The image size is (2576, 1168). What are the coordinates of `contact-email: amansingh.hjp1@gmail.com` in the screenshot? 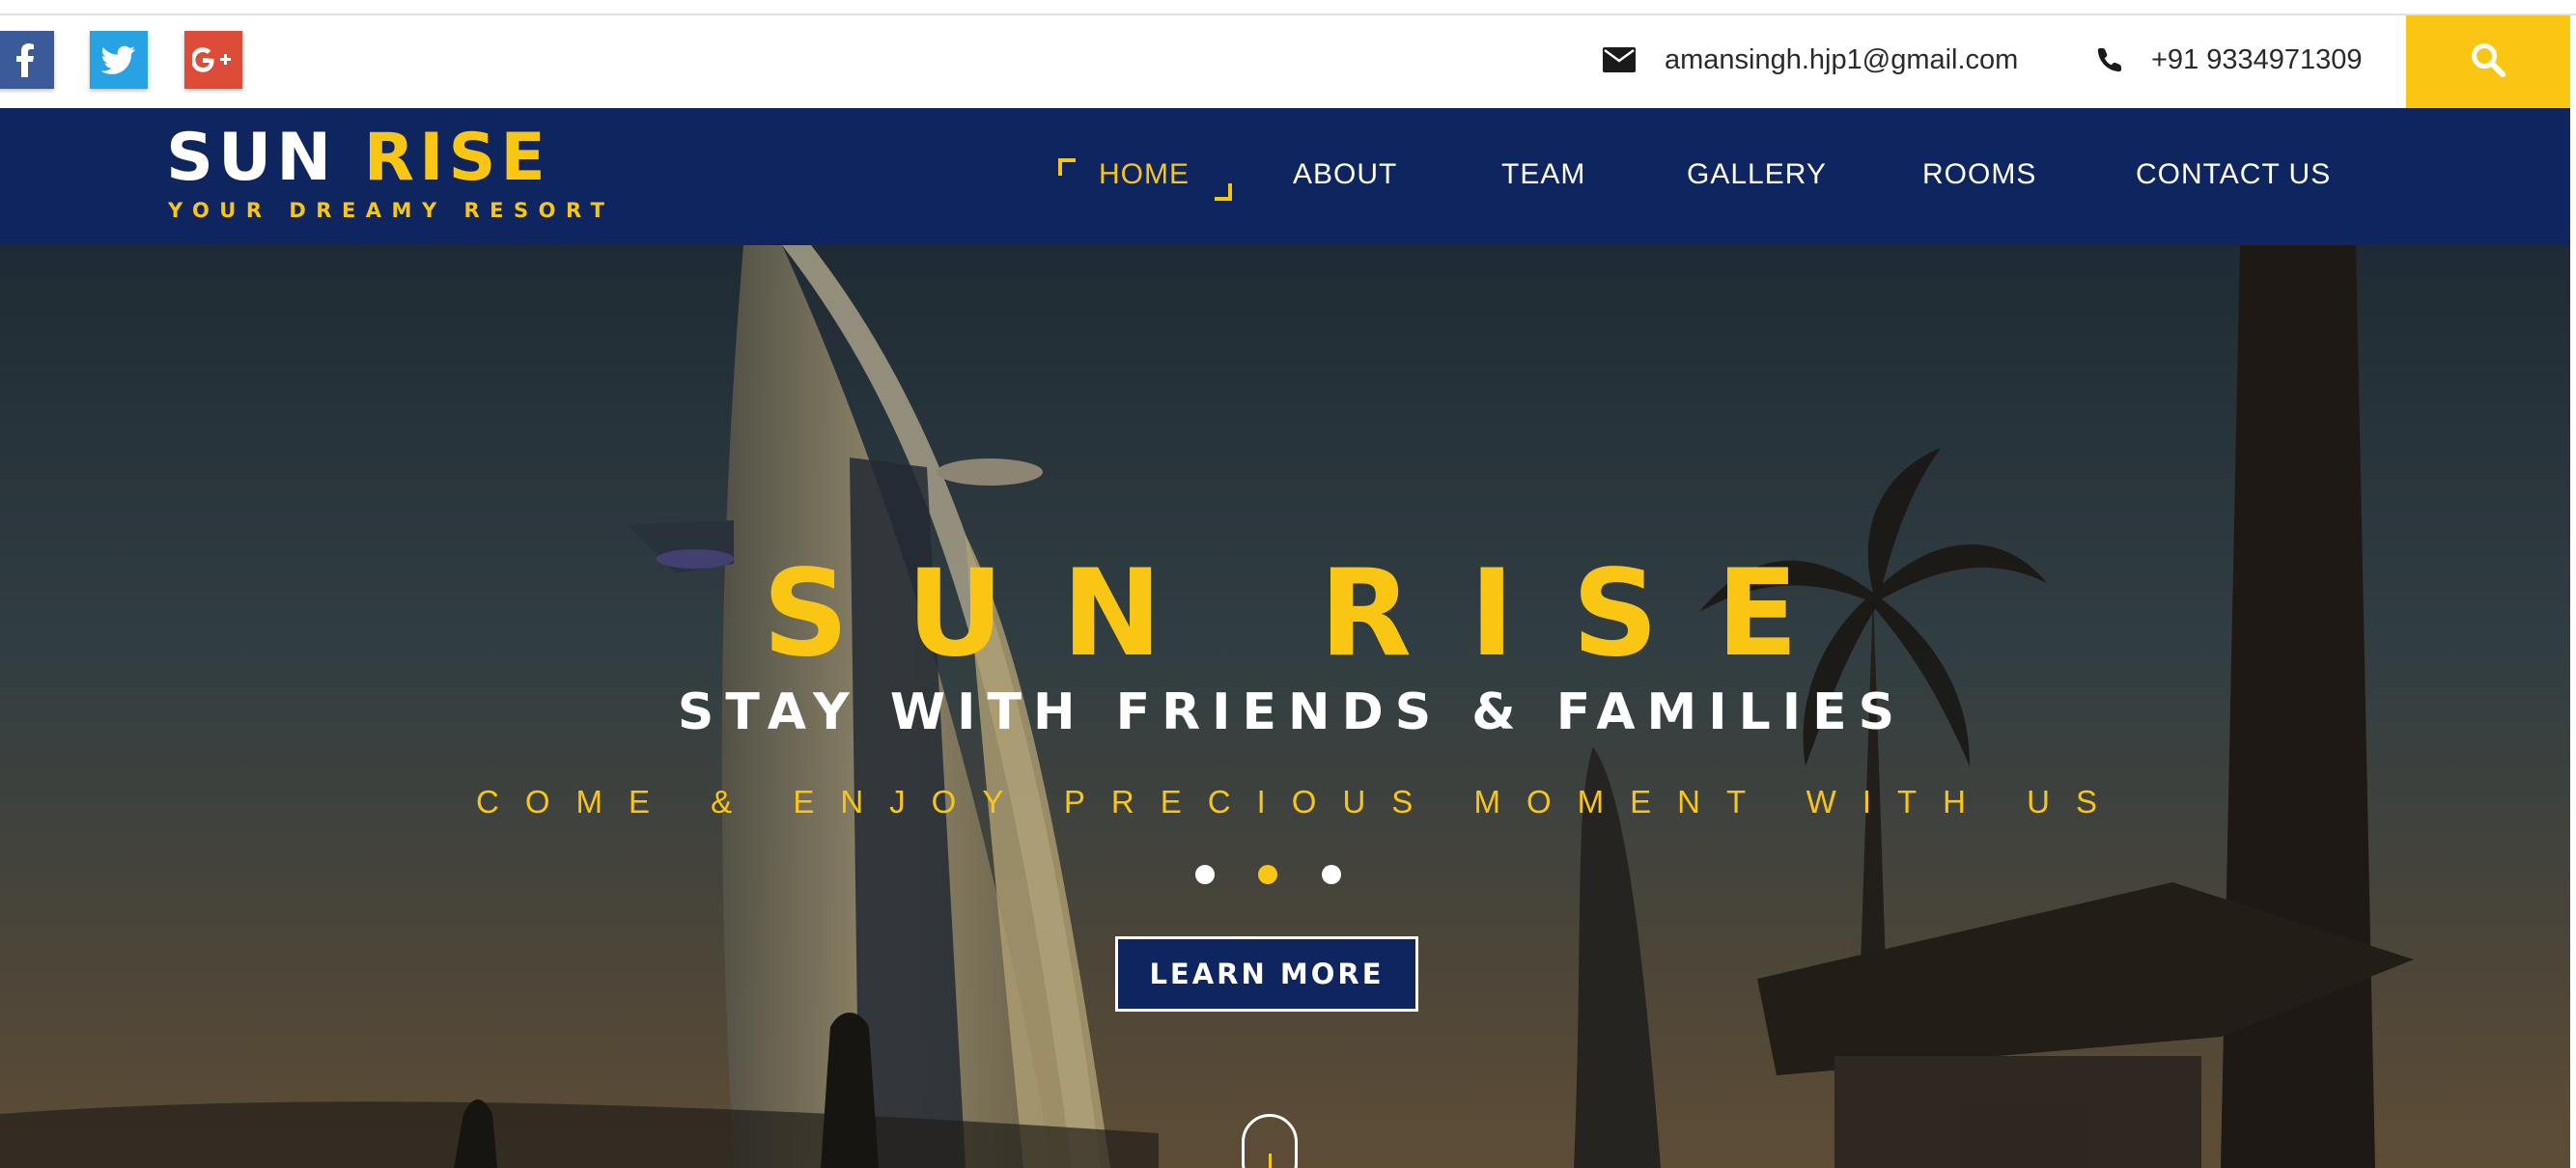 It's located at (1811, 60).